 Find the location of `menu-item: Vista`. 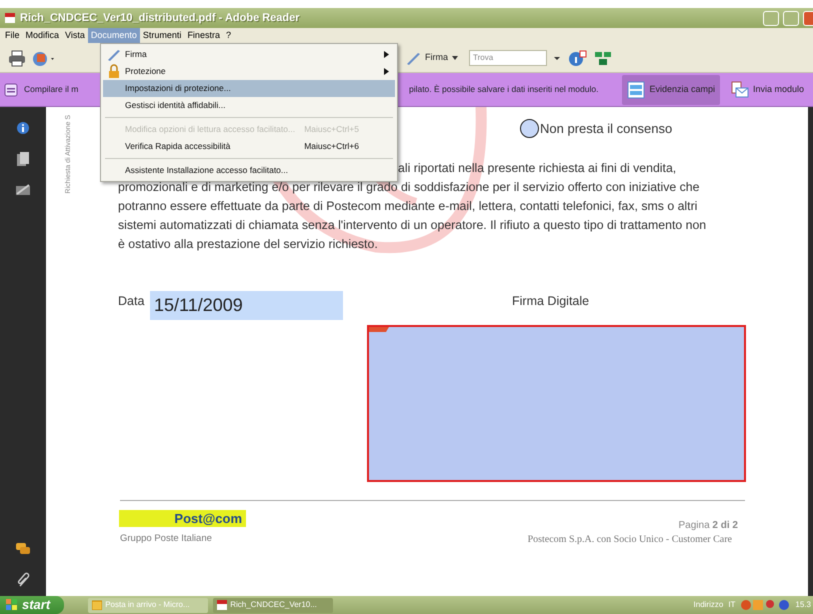

menu-item: Vista is located at coordinates (75, 35).